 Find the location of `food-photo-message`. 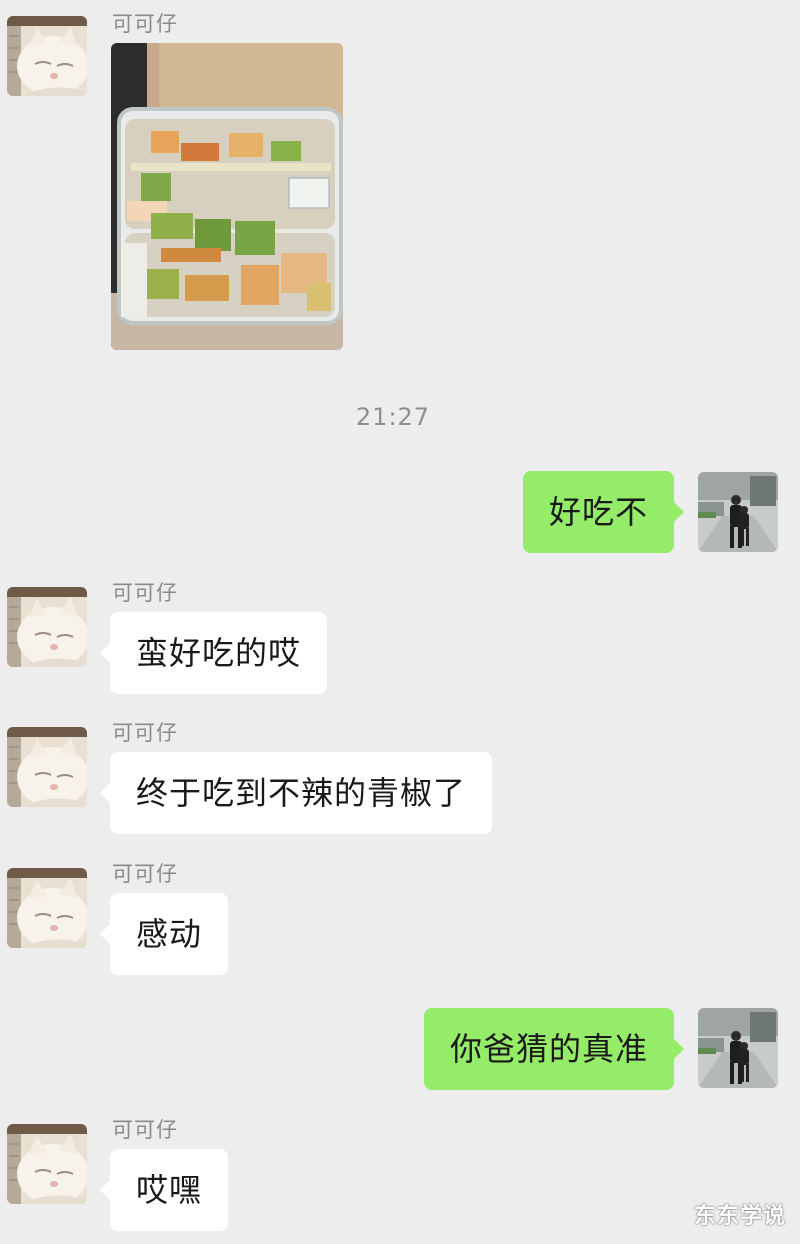

food-photo-message is located at coordinates (227, 196).